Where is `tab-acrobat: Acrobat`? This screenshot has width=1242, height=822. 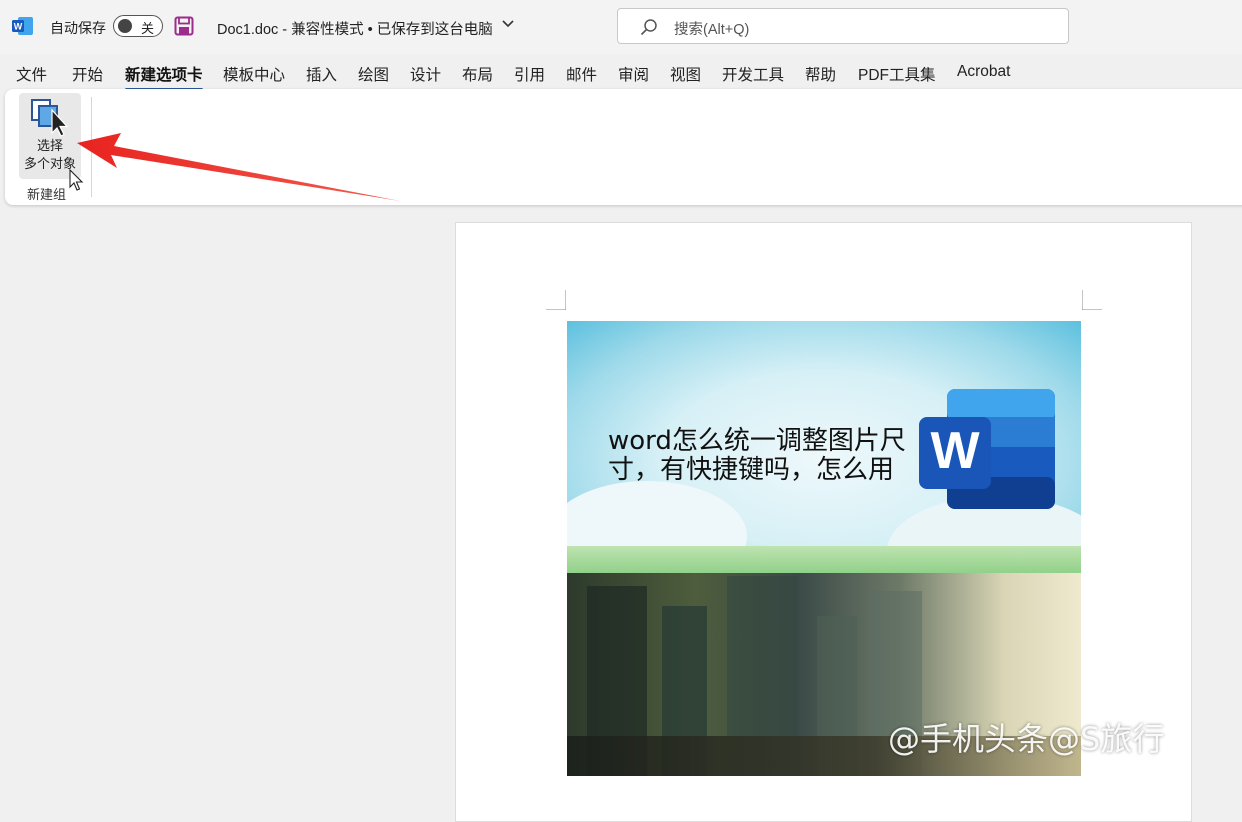
tab-acrobat: Acrobat is located at coordinates (983, 72).